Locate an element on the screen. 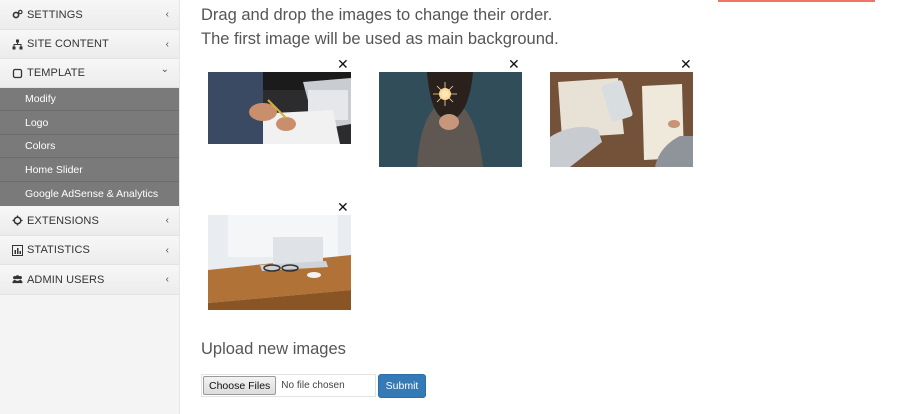 Image resolution: width=900 pixels, height=414 pixels. phone-notebook-photo is located at coordinates (621, 119).